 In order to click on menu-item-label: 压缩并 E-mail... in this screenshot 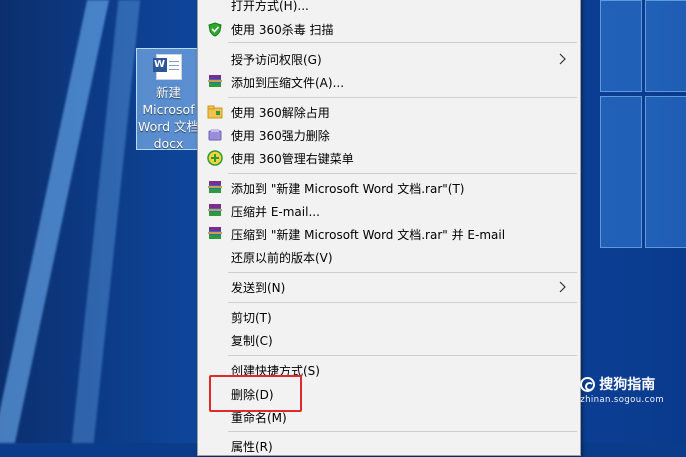, I will do `click(275, 211)`.